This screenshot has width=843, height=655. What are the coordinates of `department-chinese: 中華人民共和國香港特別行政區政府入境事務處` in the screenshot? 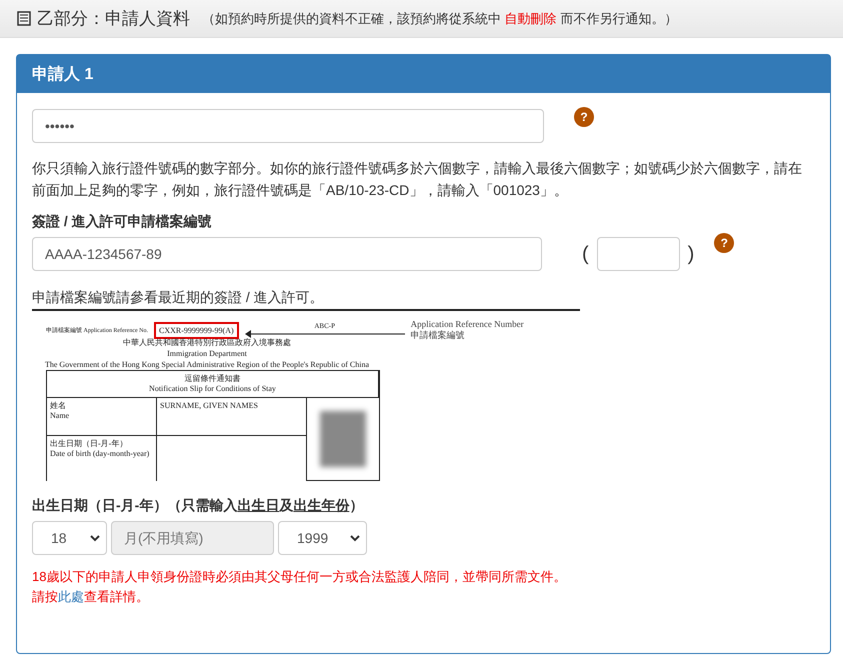 It's located at (207, 342).